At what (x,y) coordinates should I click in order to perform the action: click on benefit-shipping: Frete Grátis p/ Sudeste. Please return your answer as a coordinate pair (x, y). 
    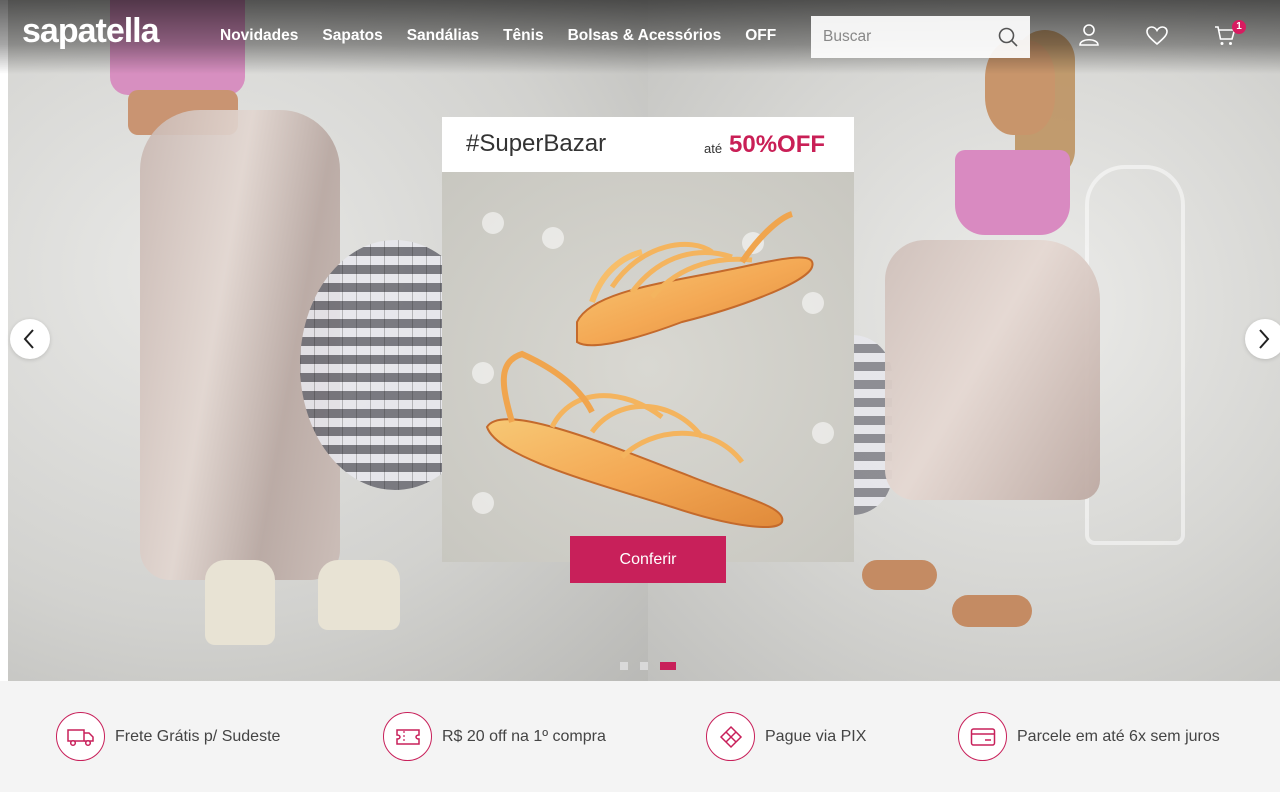
    Looking at the image, I should click on (168, 736).